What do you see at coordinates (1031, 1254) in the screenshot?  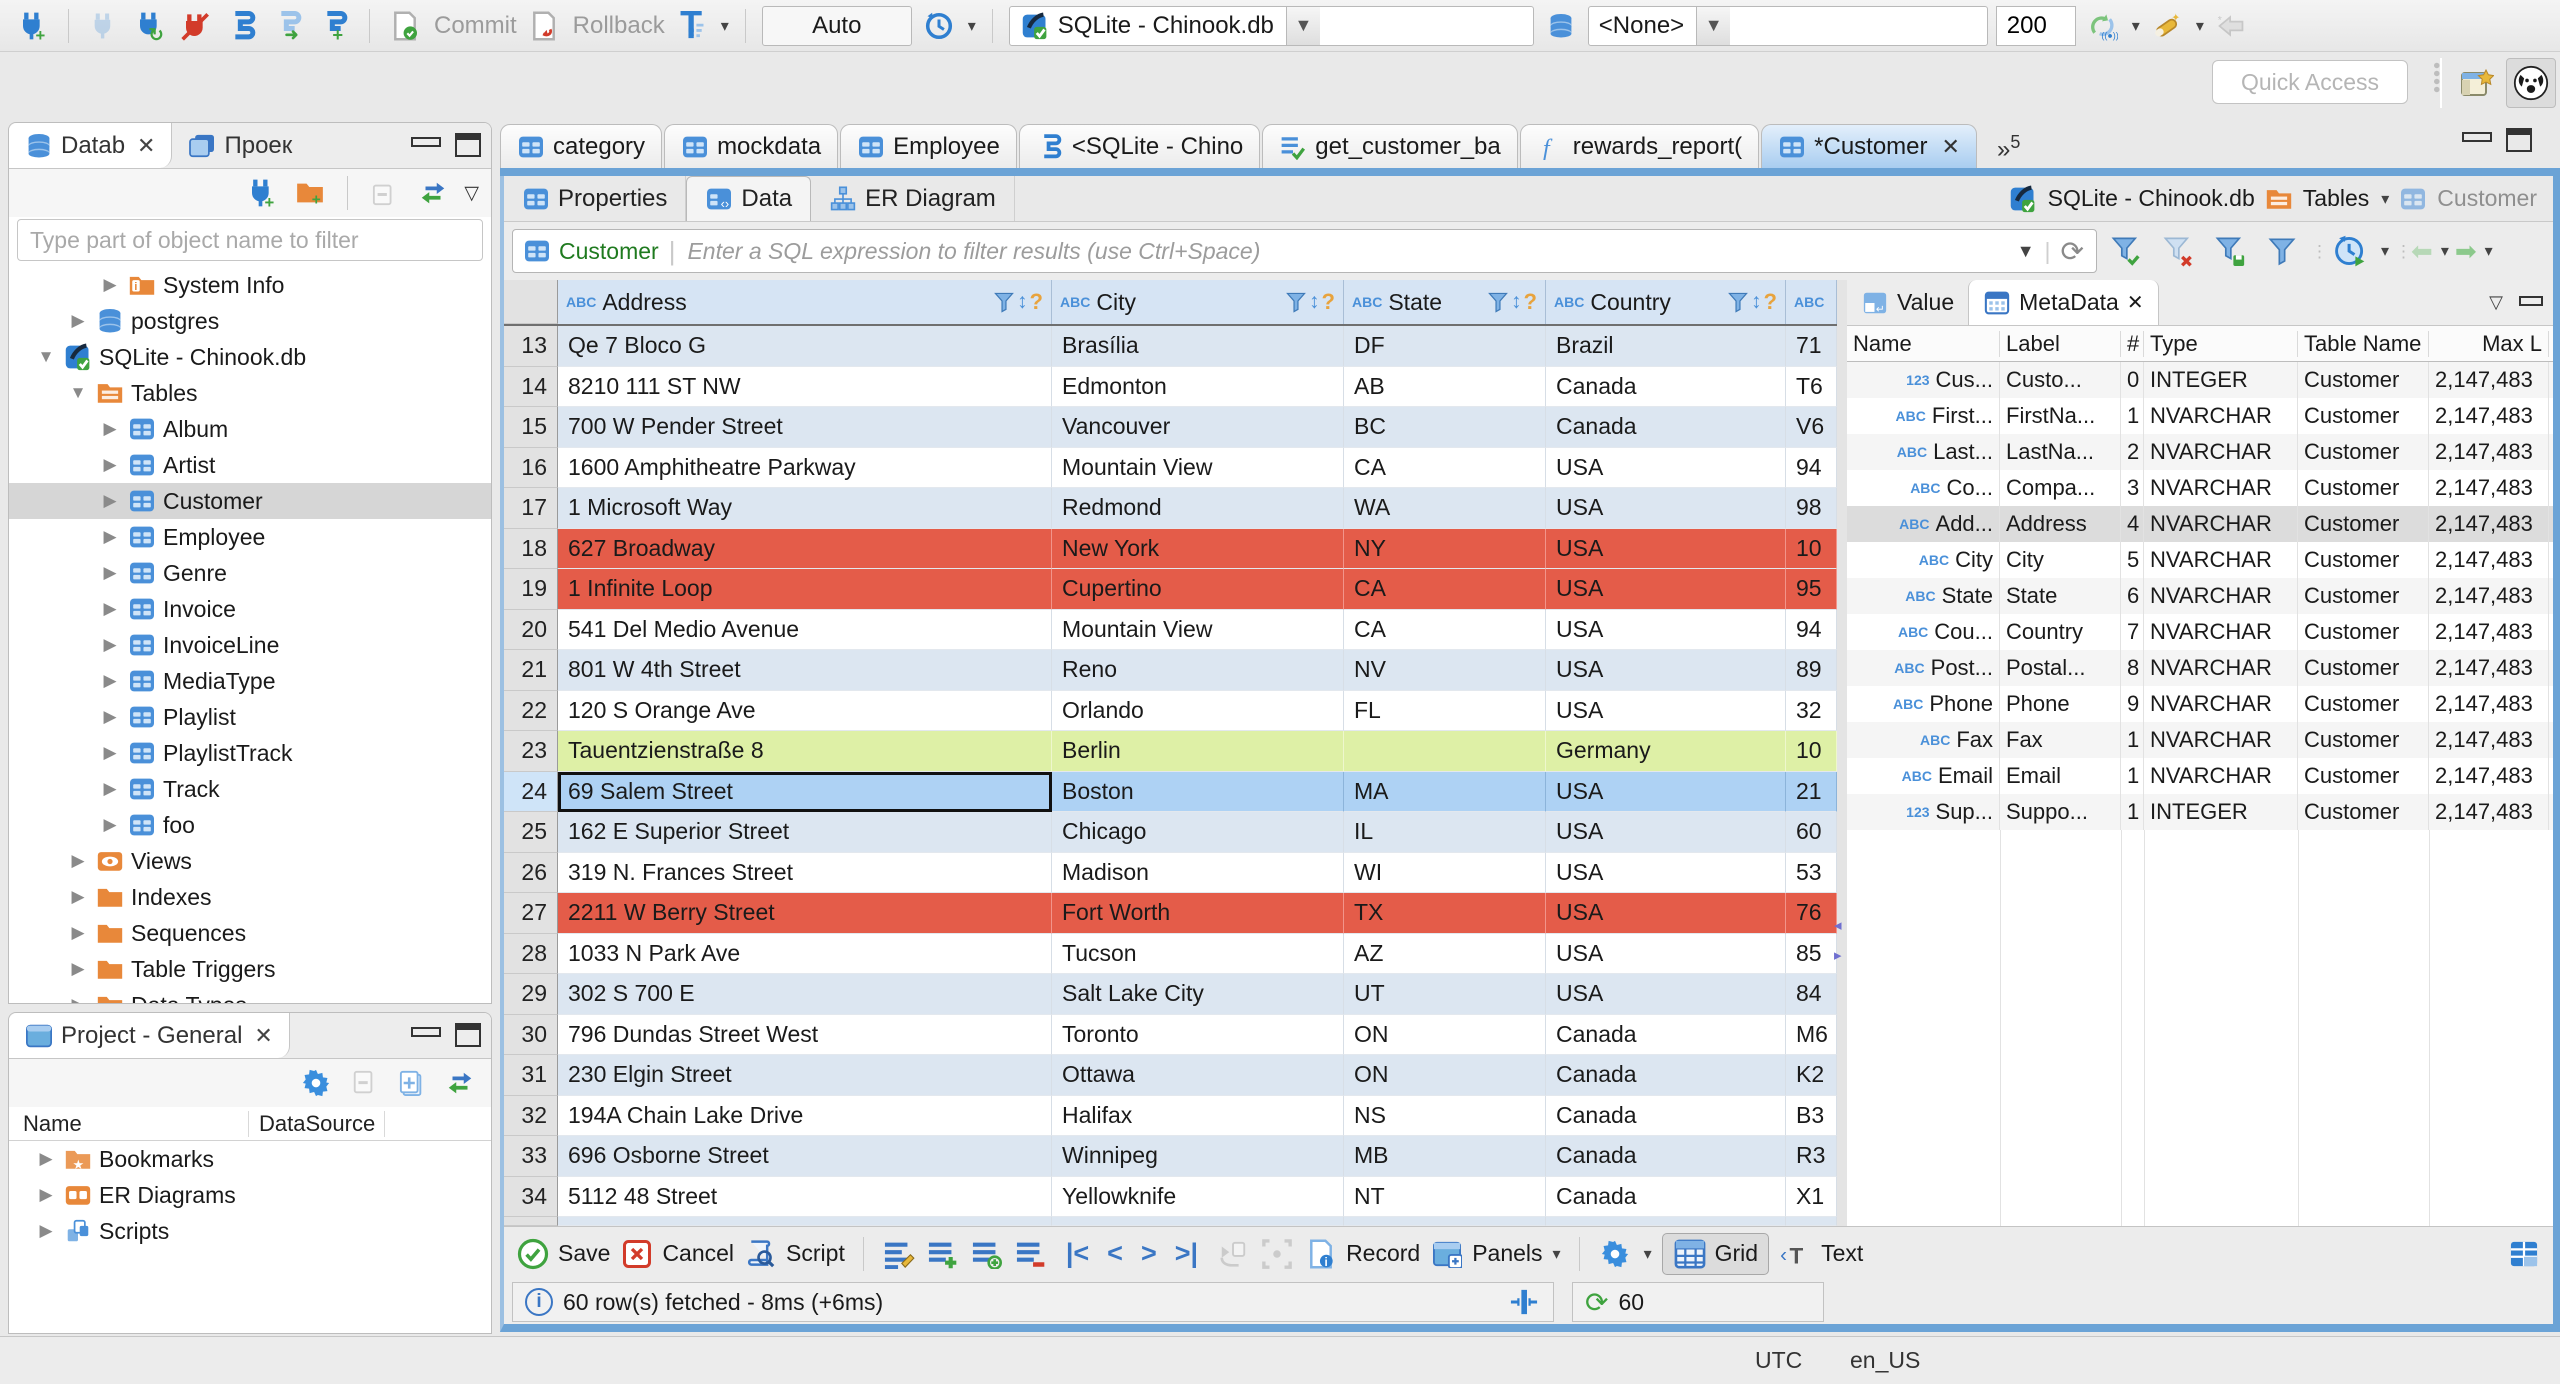 I see `delete-row-icon` at bounding box center [1031, 1254].